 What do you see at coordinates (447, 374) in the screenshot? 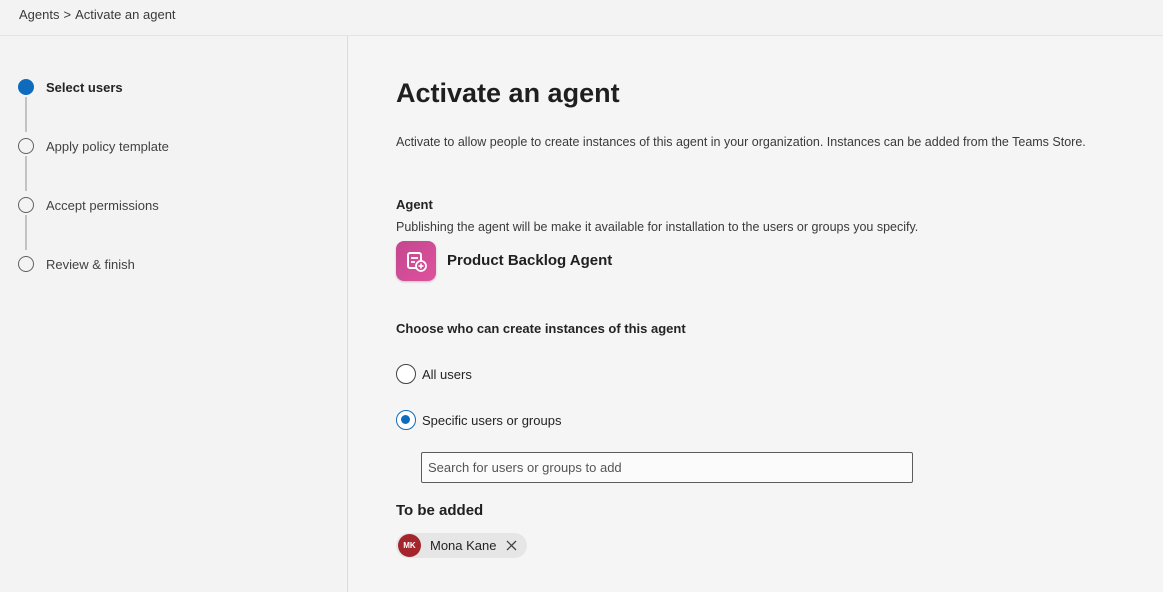
I see `radio-label: All users` at bounding box center [447, 374].